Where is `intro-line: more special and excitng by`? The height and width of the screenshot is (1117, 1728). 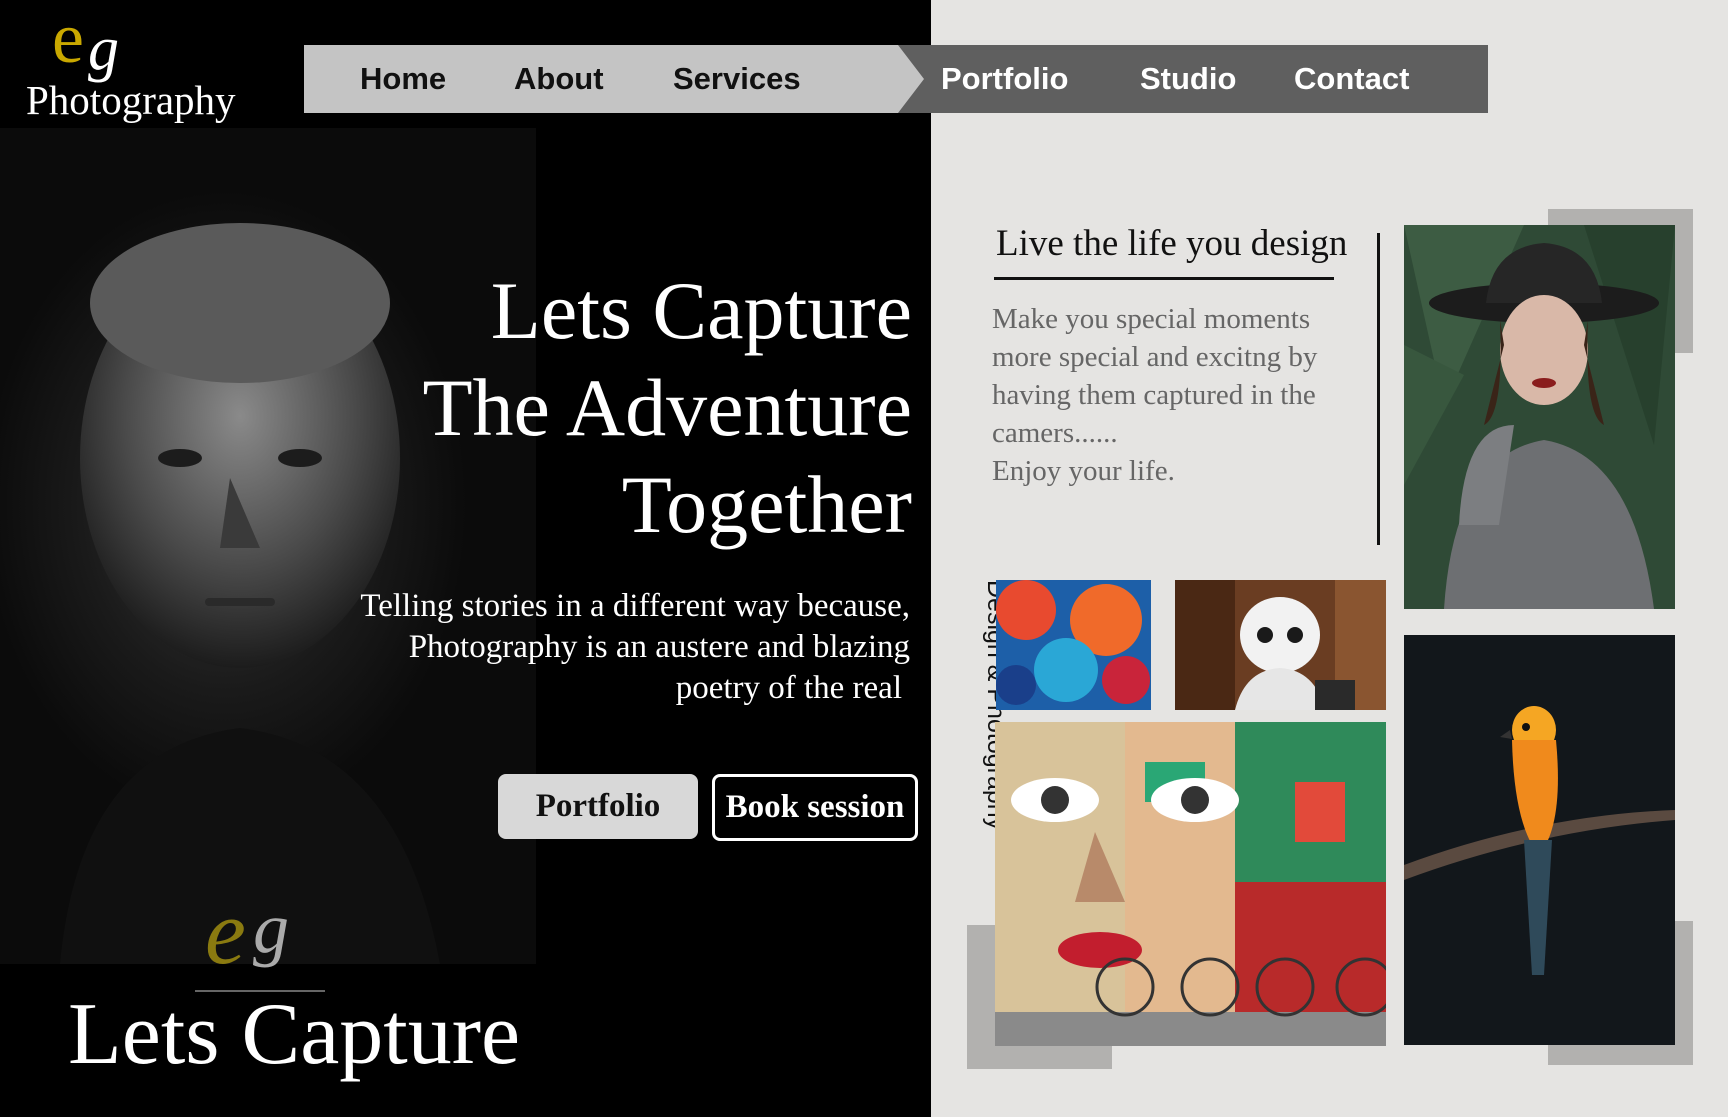 intro-line: more special and excitng by is located at coordinates (1155, 357).